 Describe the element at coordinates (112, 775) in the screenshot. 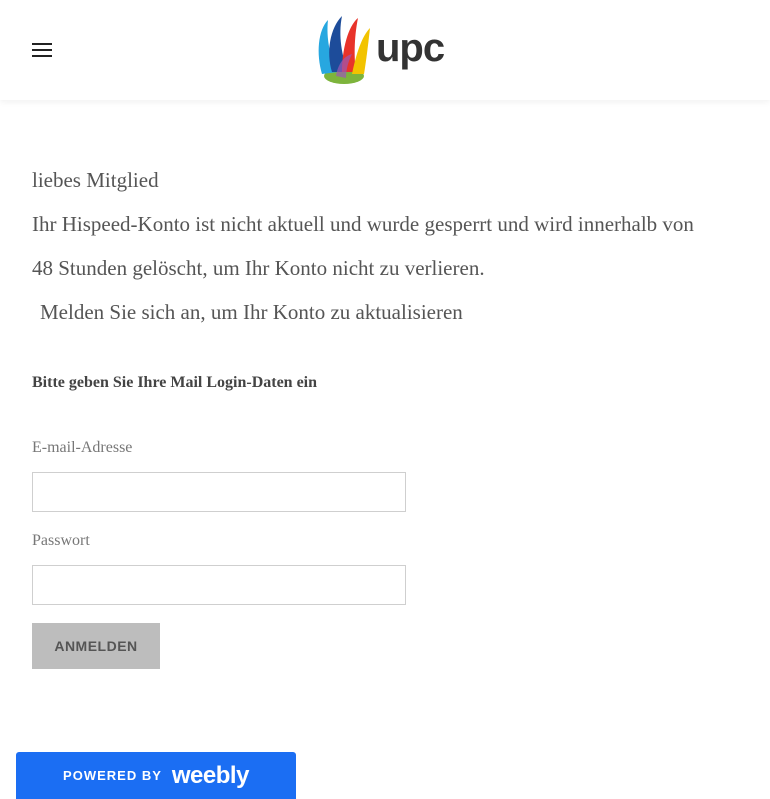

I see `powered-by-text: POWERED BY` at that location.